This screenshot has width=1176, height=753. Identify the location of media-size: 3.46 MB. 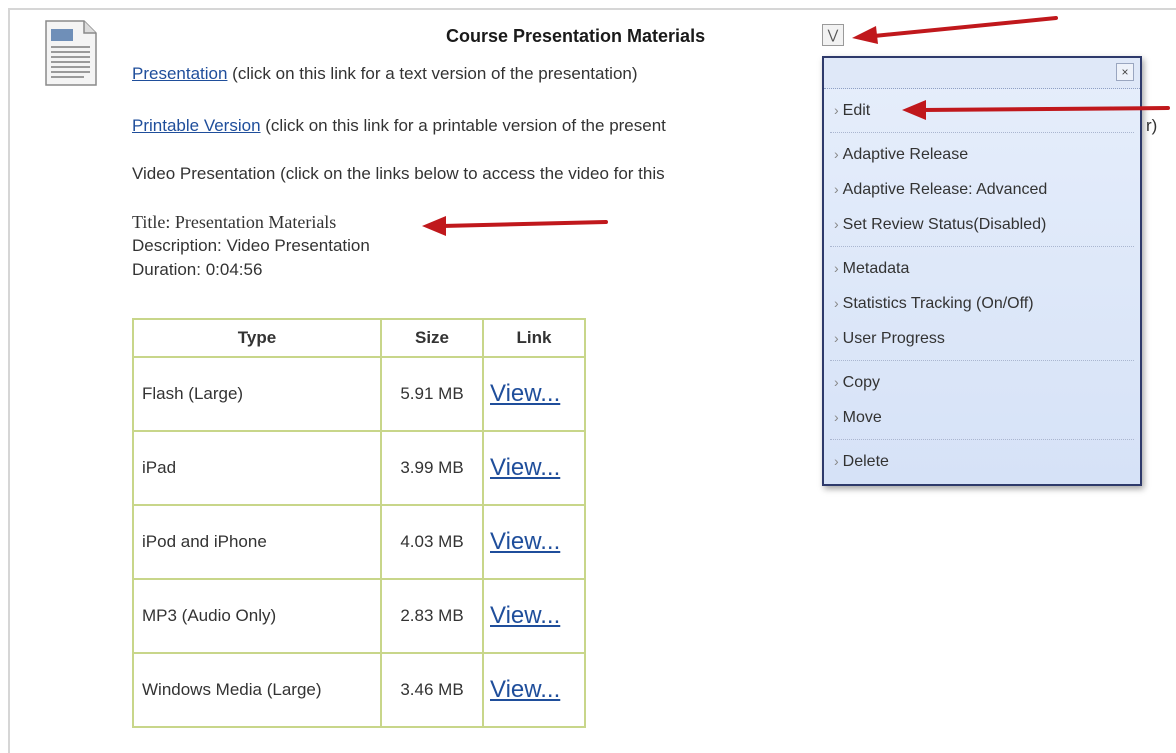
(432, 690).